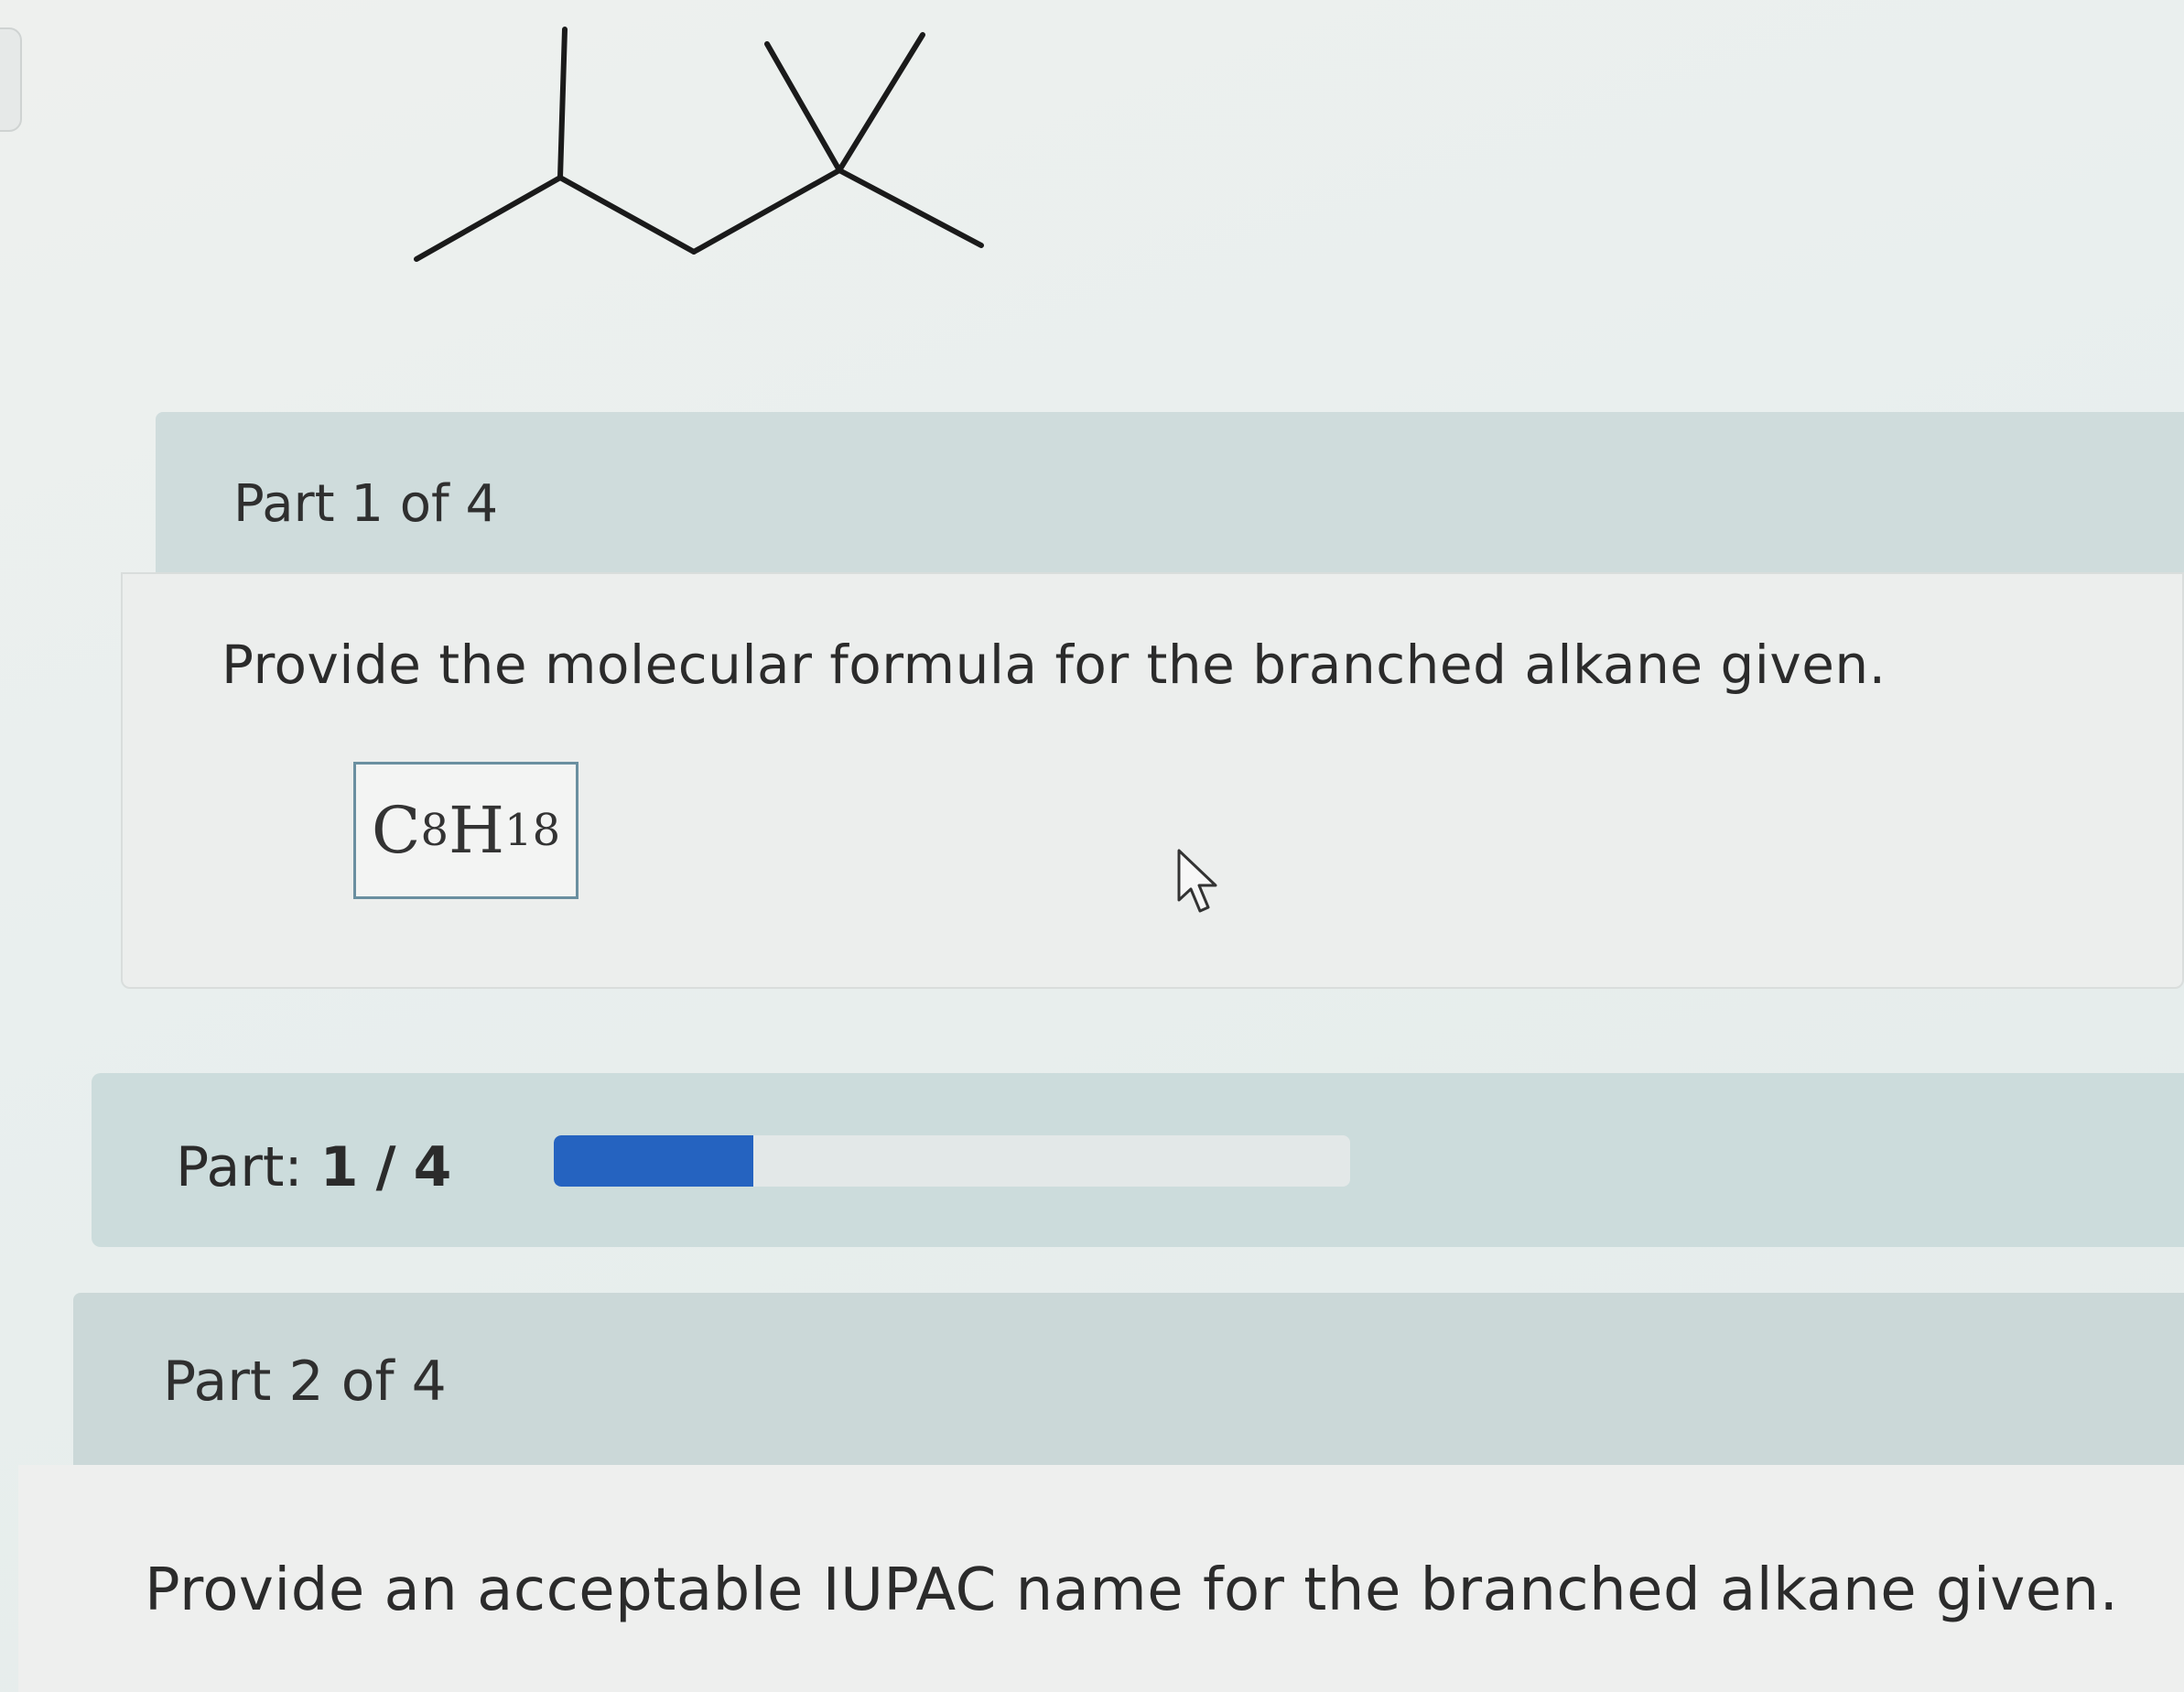  I want to click on alkane-skeletal-structure, so click(699, 145).